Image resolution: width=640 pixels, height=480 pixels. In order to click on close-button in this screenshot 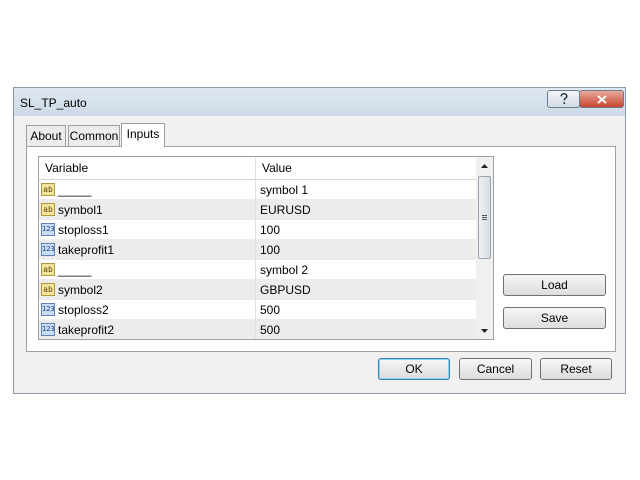, I will do `click(601, 99)`.